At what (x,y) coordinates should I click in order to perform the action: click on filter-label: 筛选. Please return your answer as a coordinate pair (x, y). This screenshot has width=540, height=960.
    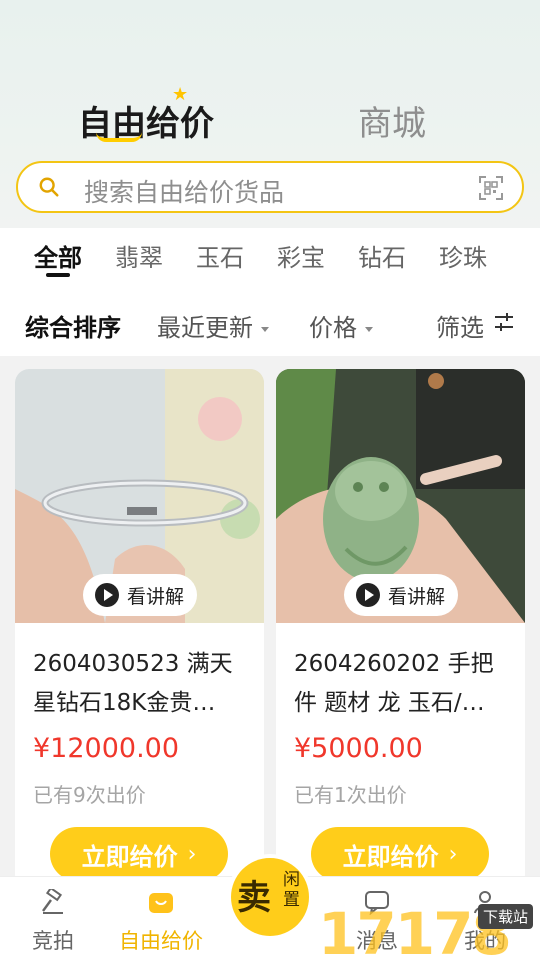
    Looking at the image, I should click on (460, 328).